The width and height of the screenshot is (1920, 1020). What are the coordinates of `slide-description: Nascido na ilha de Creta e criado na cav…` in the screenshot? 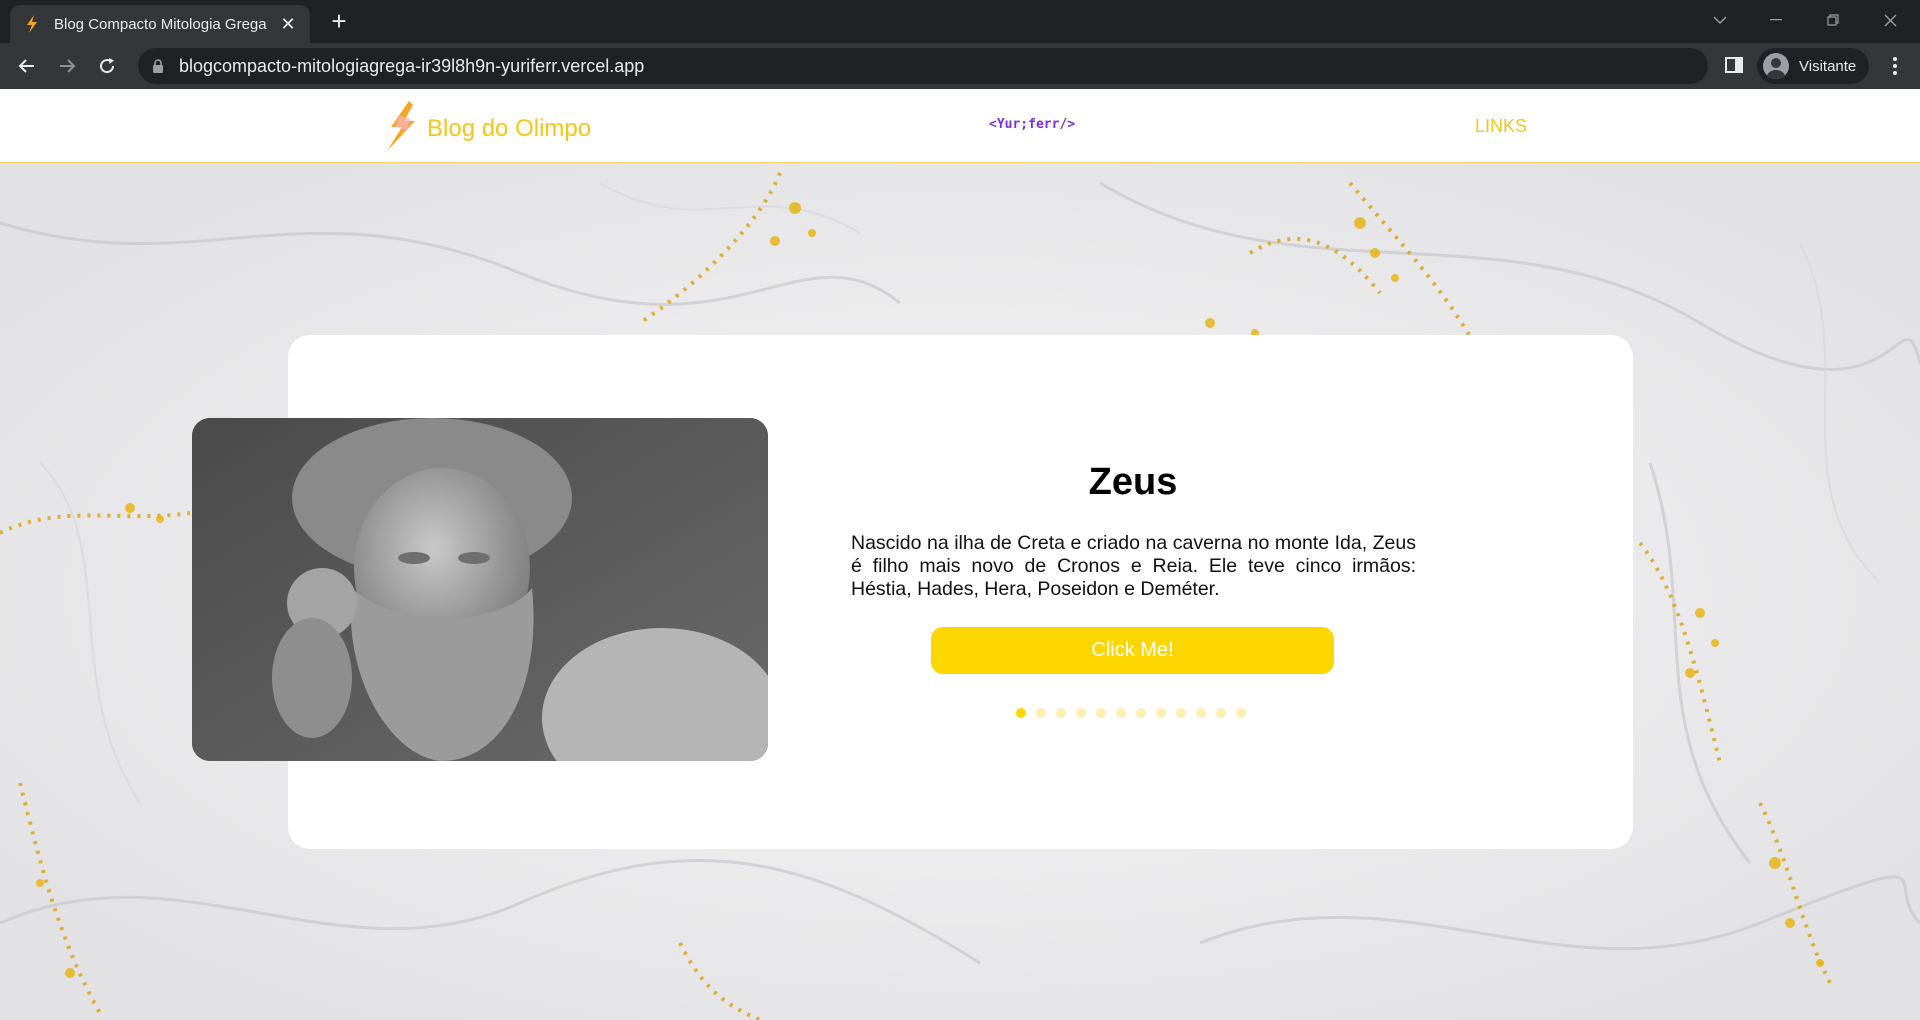 It's located at (1133, 566).